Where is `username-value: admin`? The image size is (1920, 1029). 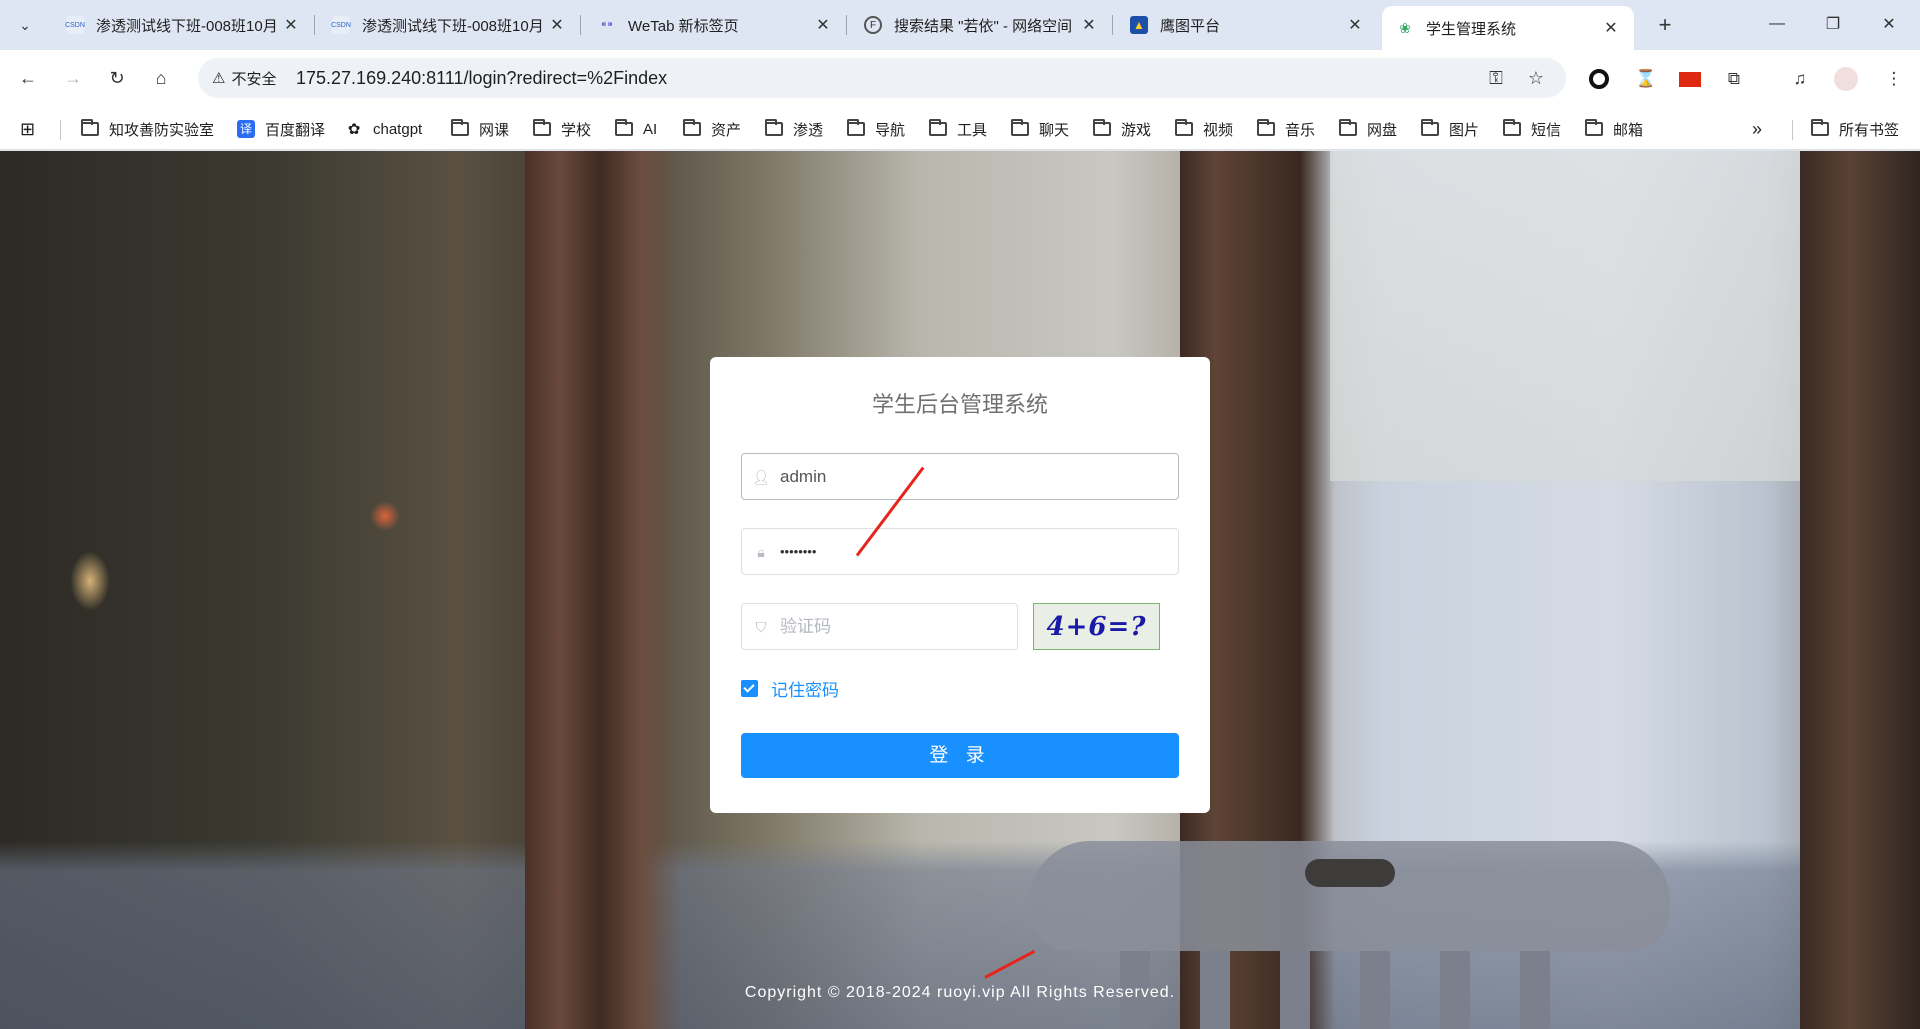 username-value: admin is located at coordinates (803, 476).